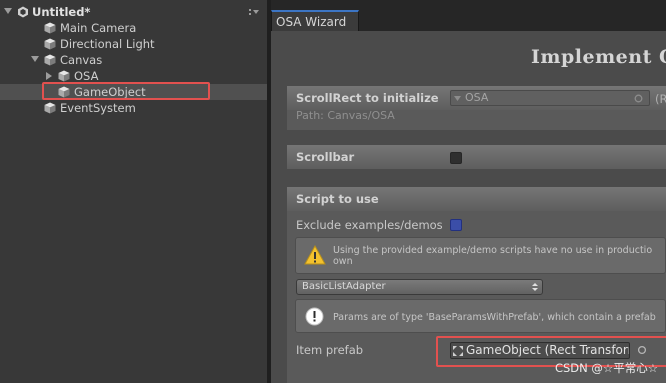 This screenshot has width=666, height=383. I want to click on scene-name: Untitled*, so click(61, 12).